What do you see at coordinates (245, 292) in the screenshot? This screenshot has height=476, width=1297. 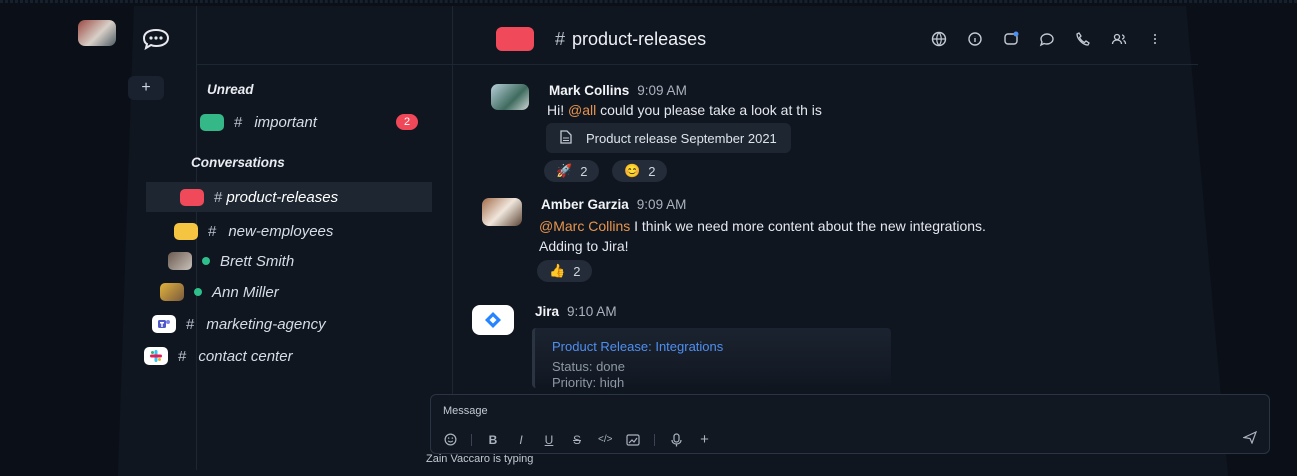 I see `sidebar-item-label: Ann Miller` at bounding box center [245, 292].